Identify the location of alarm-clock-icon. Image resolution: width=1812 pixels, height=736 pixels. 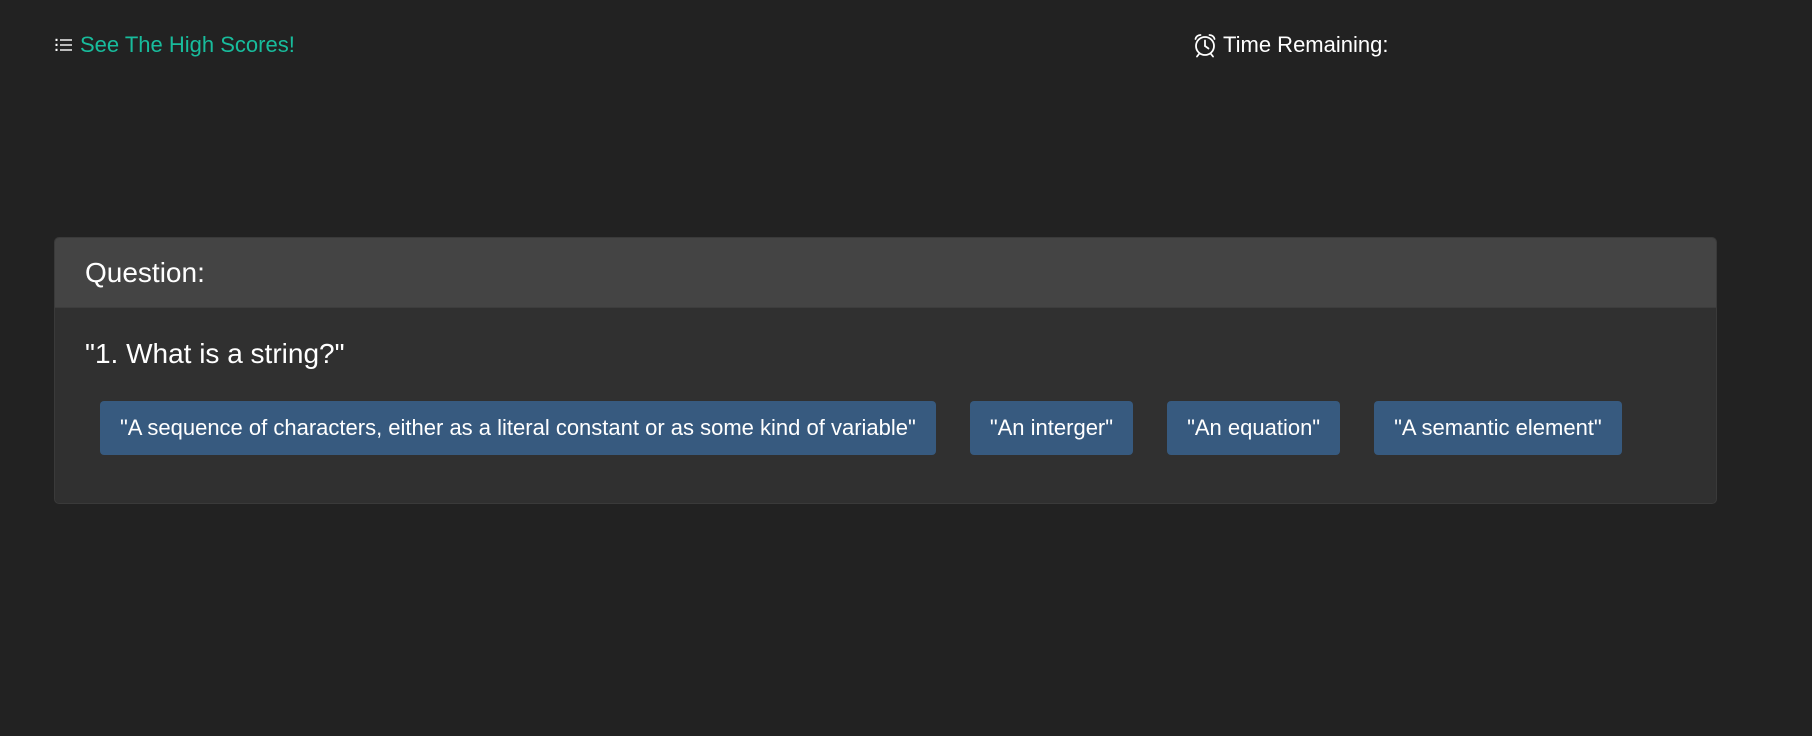
(1205, 45).